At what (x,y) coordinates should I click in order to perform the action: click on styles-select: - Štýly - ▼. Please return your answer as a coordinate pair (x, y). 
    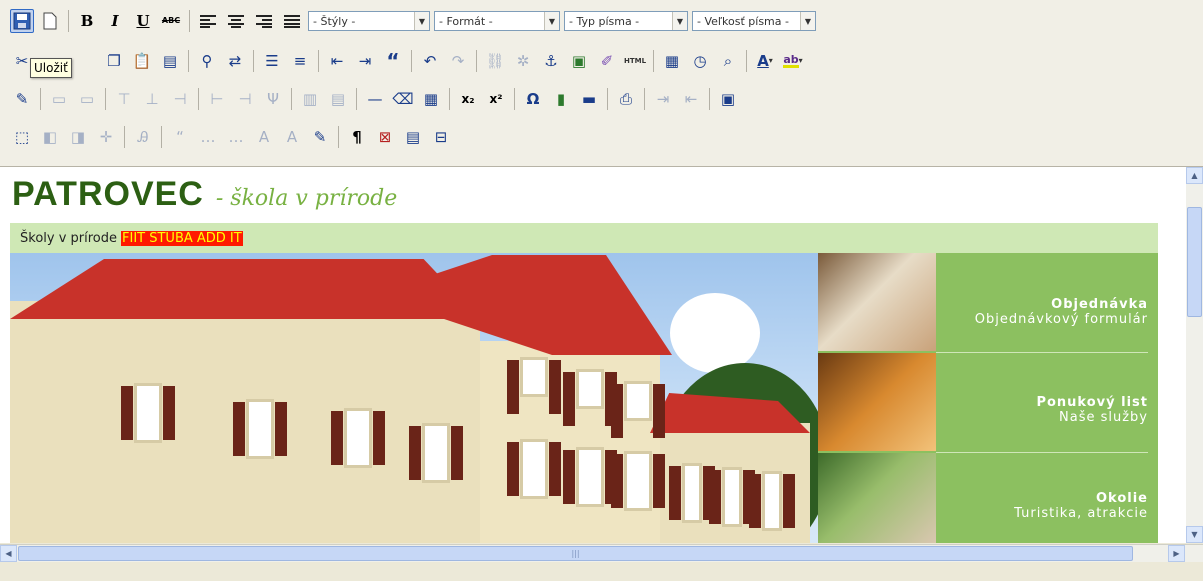
    Looking at the image, I should click on (369, 21).